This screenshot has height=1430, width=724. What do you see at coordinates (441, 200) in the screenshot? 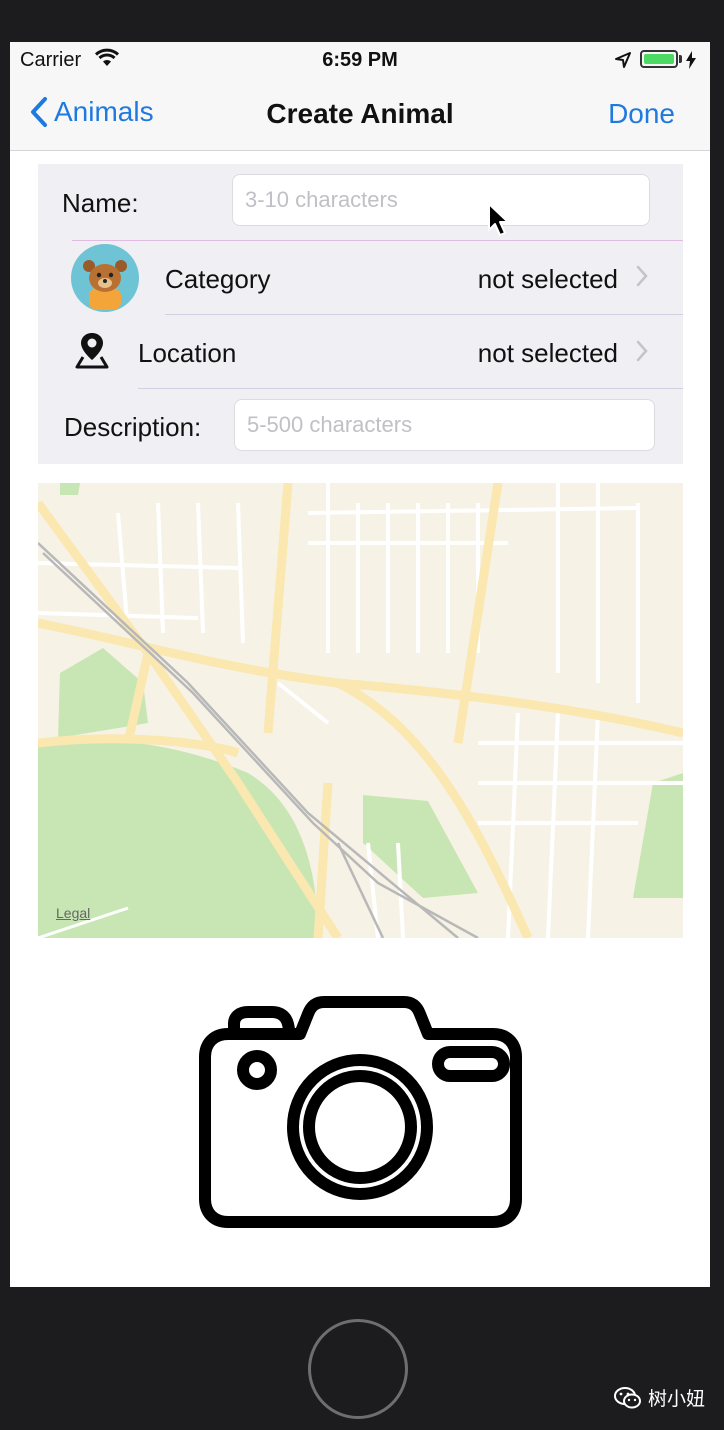
I see `name-input` at bounding box center [441, 200].